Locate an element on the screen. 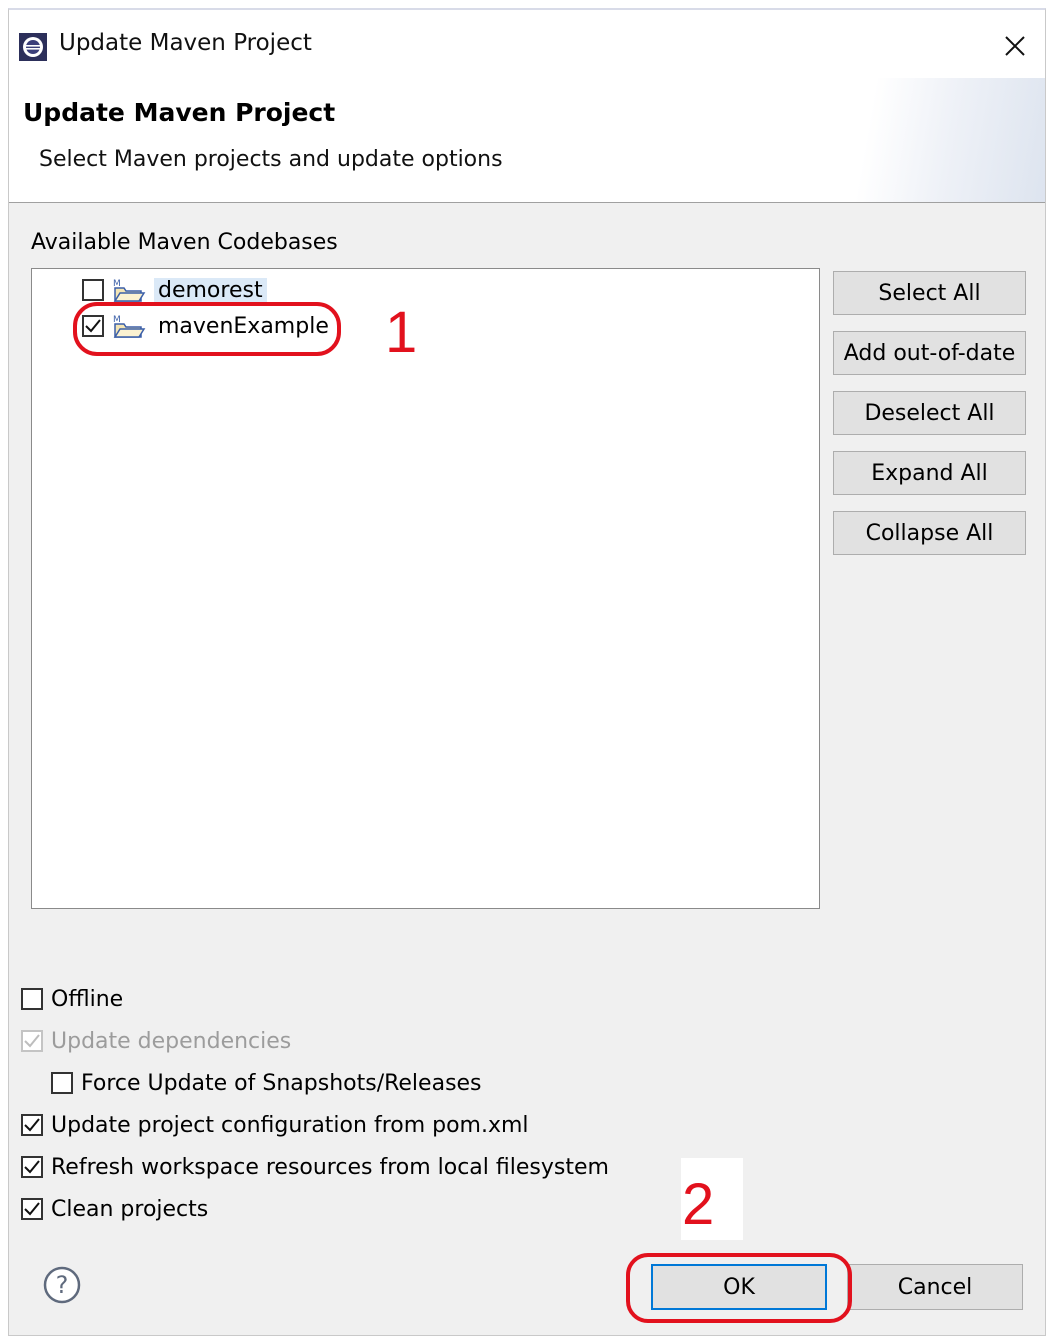 This screenshot has height=1339, width=1049. update-dependencies-checkbox is located at coordinates (32, 1041).